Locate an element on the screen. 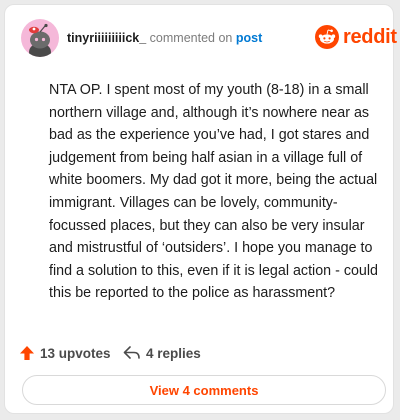 The image size is (400, 420). commented-on-text: commented on is located at coordinates (191, 38).